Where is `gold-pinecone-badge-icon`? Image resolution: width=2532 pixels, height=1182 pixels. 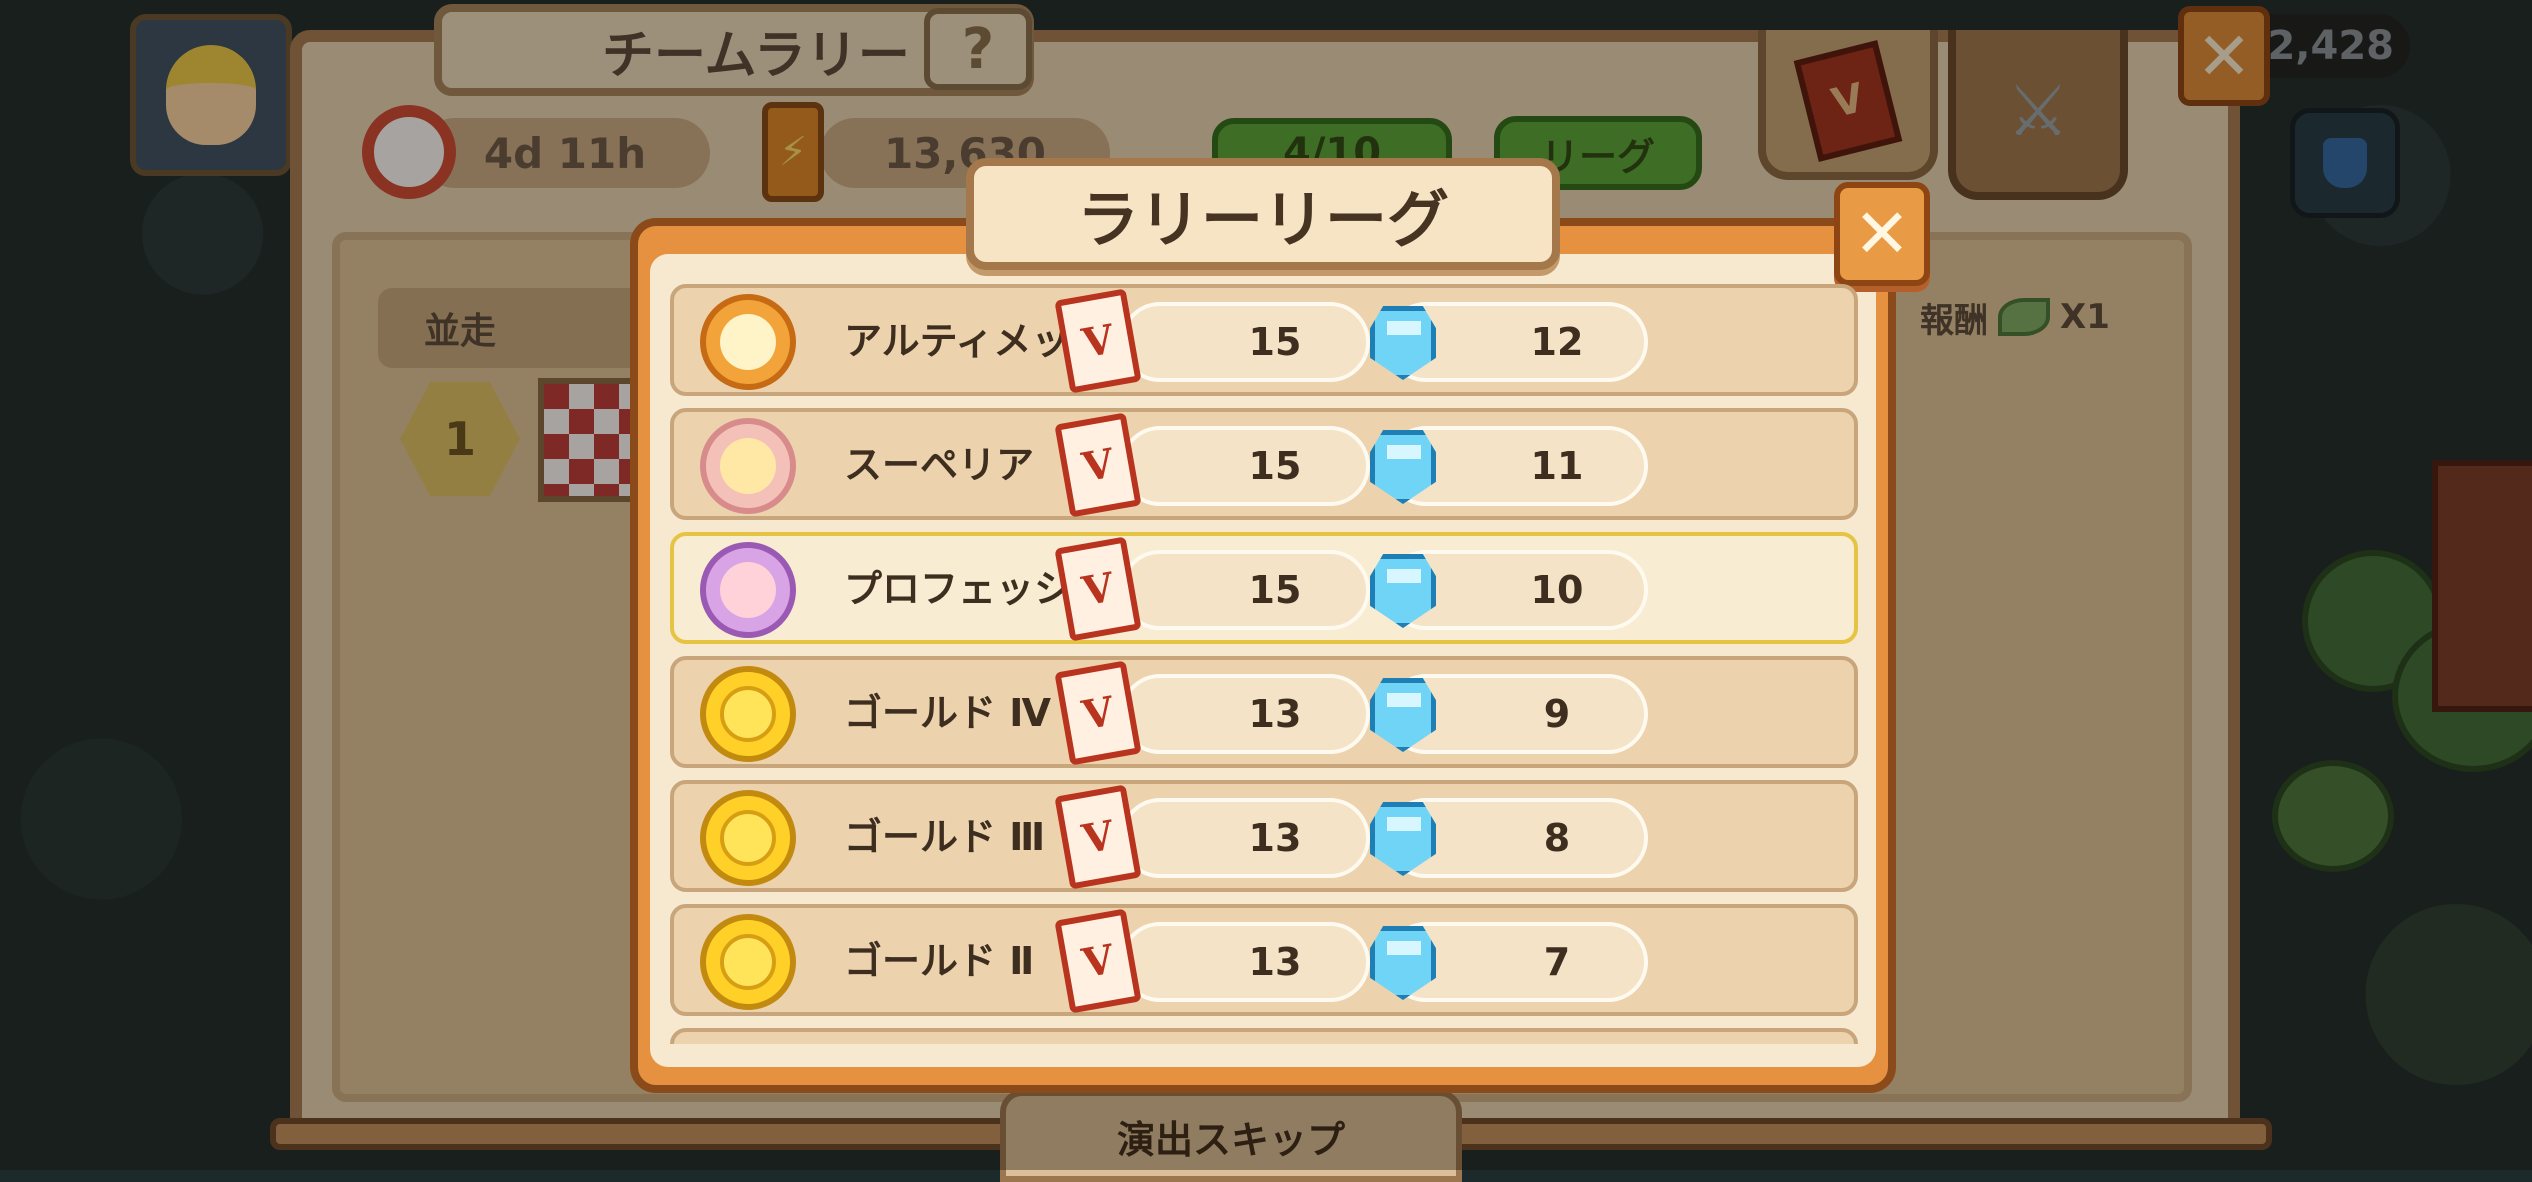 gold-pinecone-badge-icon is located at coordinates (748, 962).